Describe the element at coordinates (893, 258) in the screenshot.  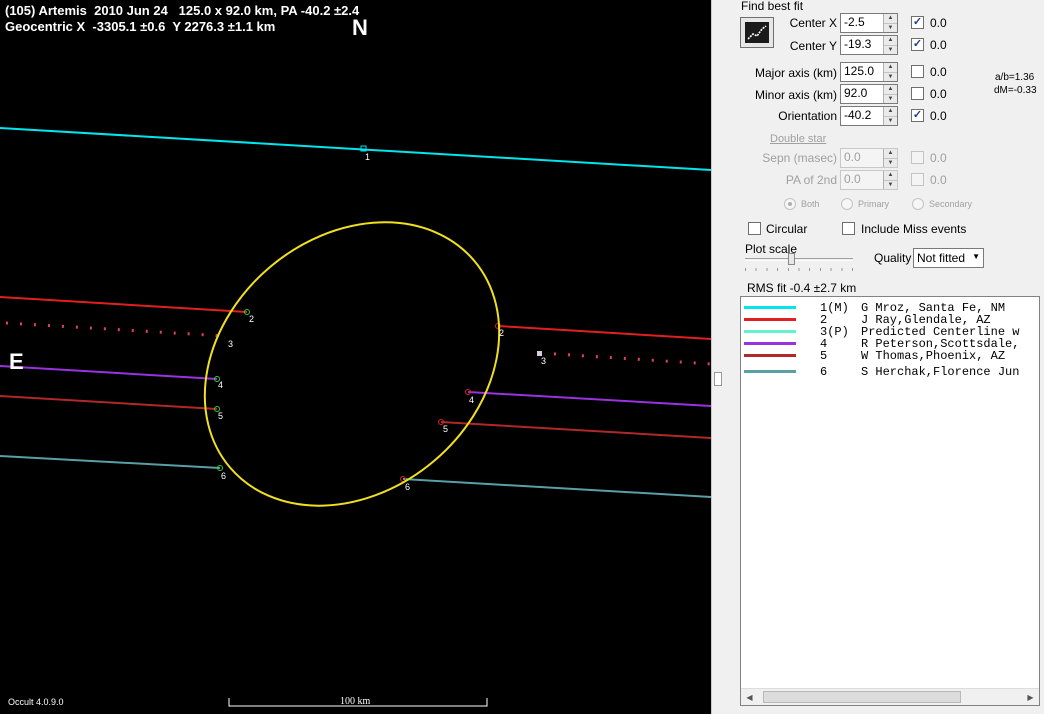
I see `quality-label: Quality` at that location.